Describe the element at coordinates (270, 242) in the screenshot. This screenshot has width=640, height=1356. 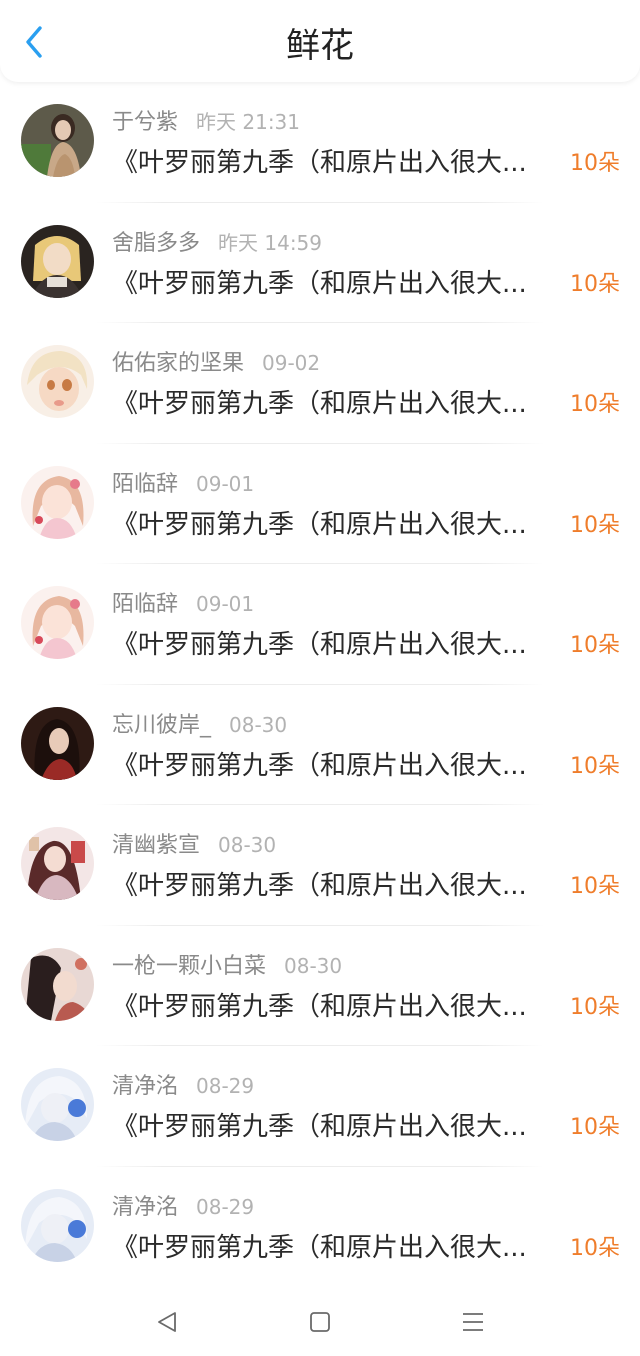
I see `timestamp: 昨天 14:59` at that location.